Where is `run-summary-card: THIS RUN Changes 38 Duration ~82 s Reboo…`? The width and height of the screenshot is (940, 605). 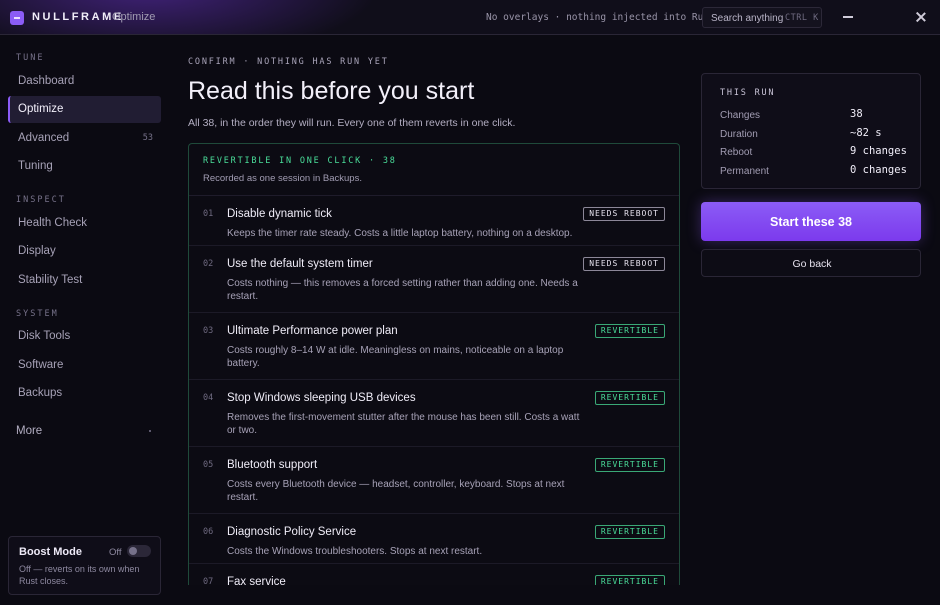
run-summary-card: THIS RUN Changes 38 Duration ~82 s Reboo… is located at coordinates (811, 131).